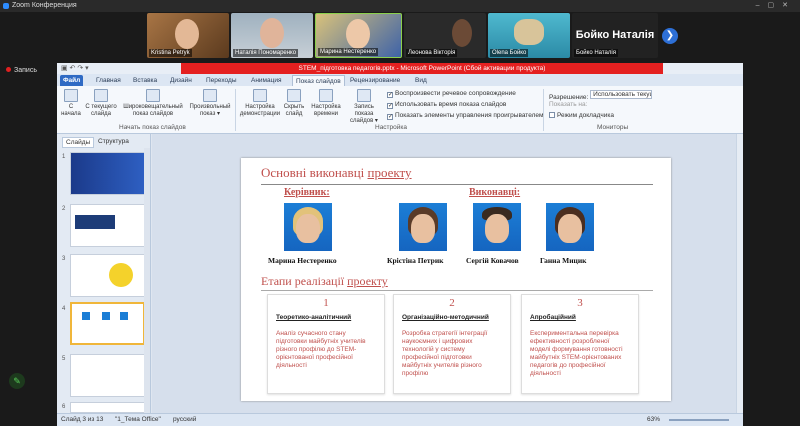 Image resolution: width=800 pixels, height=426 pixels. What do you see at coordinates (400, 6) in the screenshot?
I see `zoom-title-bar: Zoom Конференция –▢✕` at bounding box center [400, 6].